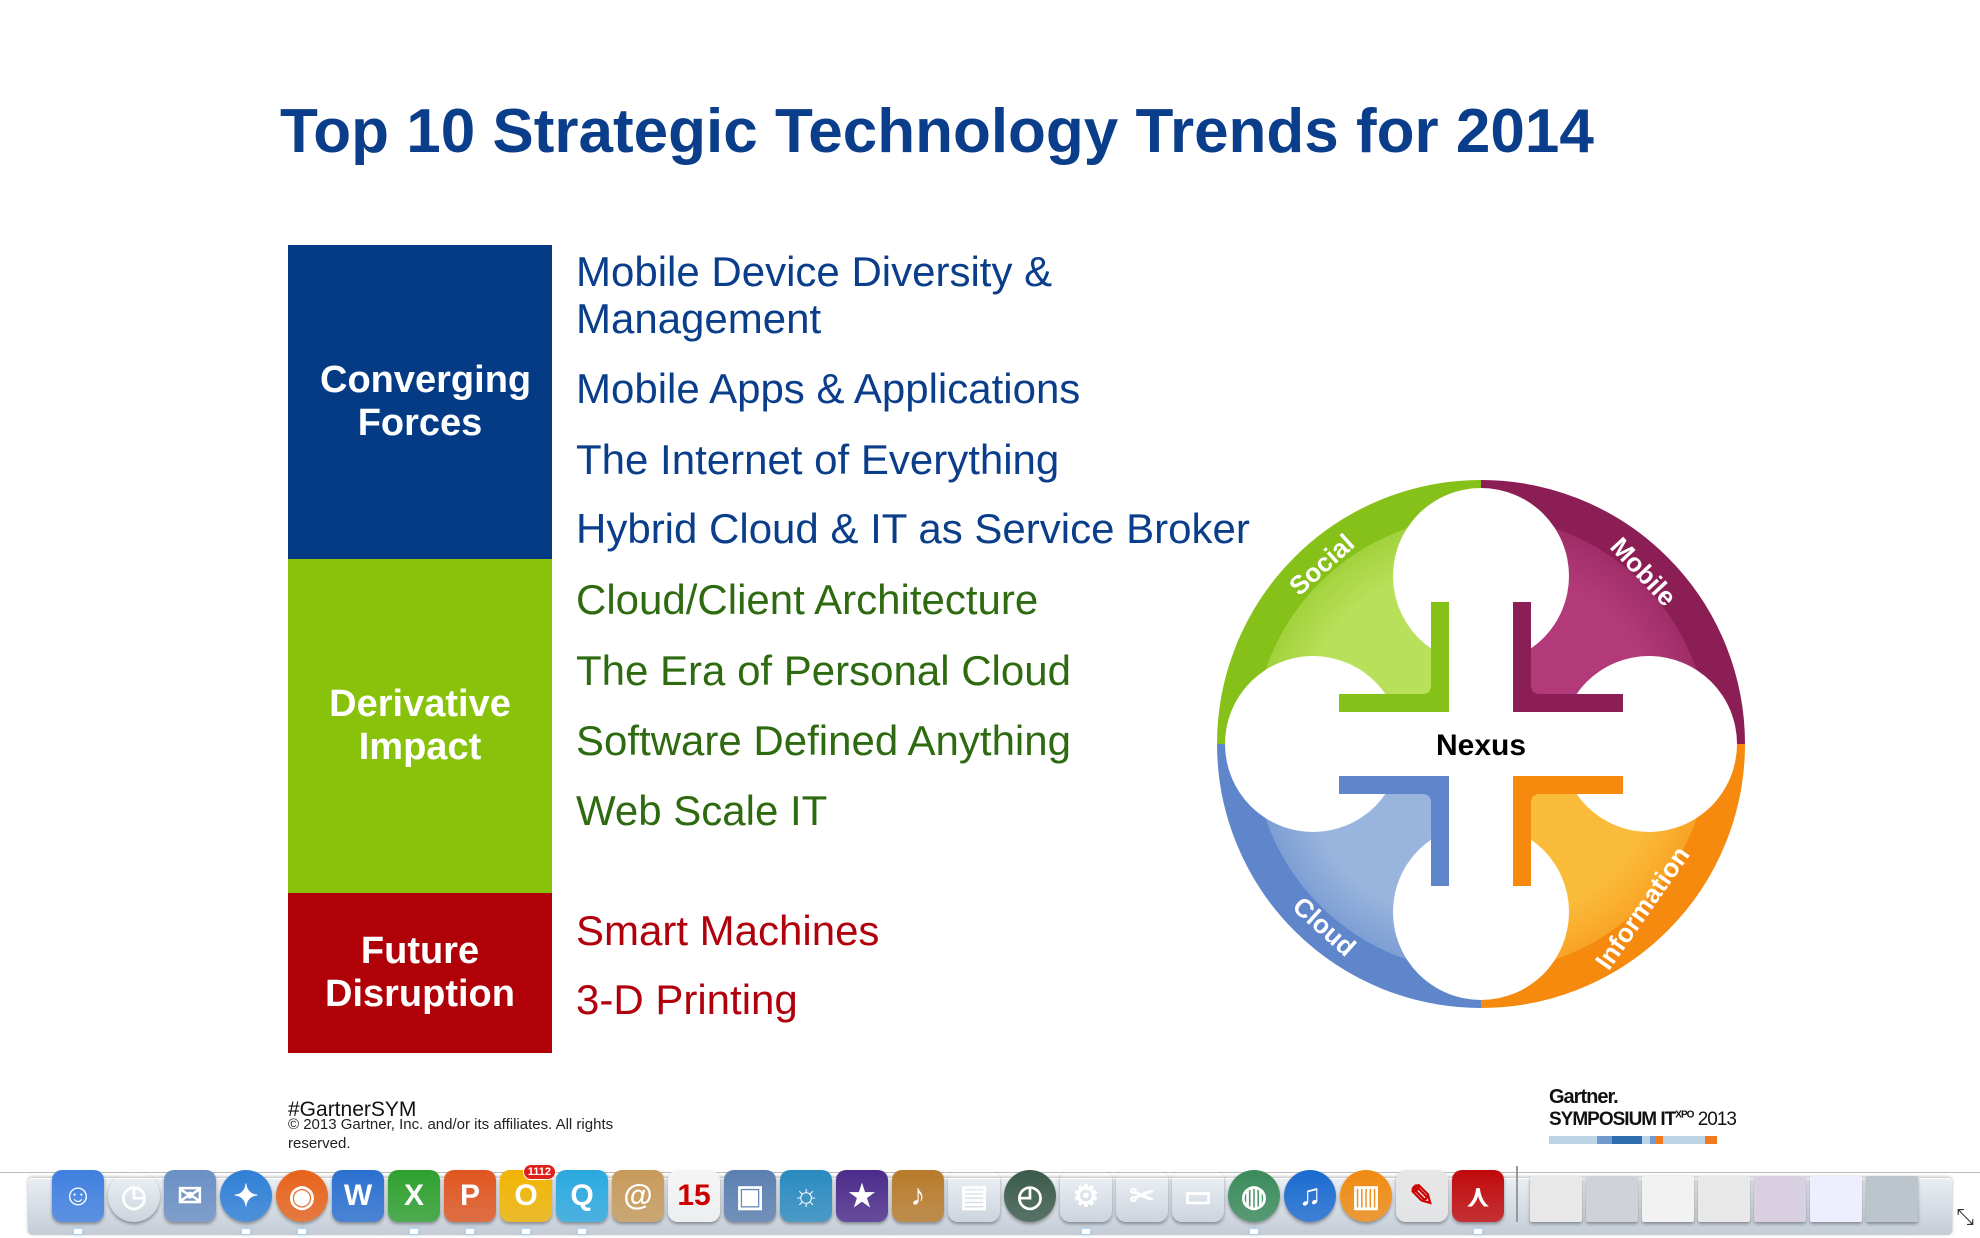  Describe the element at coordinates (1198, 1196) in the screenshot. I see `dock-network-tool-icon: ▭` at that location.